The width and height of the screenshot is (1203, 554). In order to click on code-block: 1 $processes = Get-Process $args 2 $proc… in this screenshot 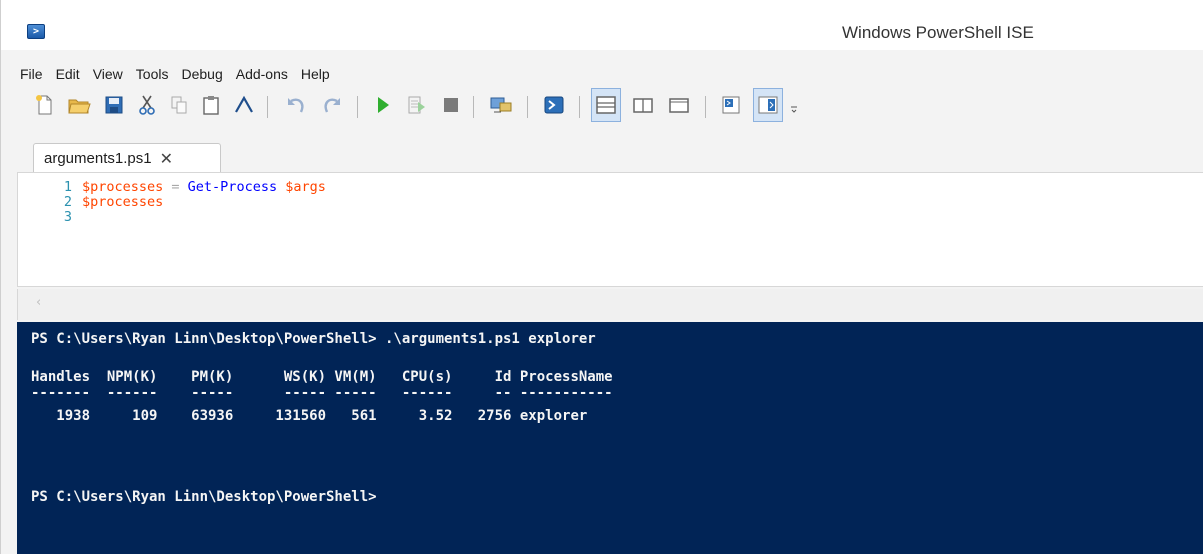, I will do `click(172, 202)`.